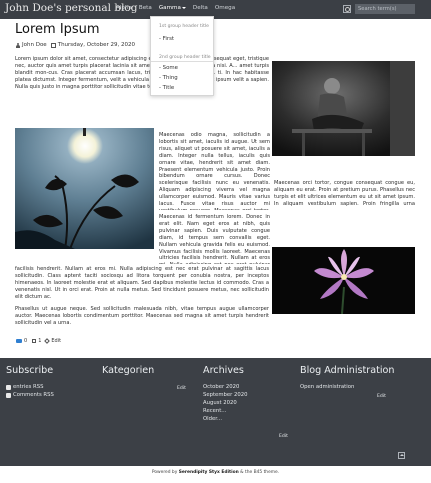 This screenshot has width=431, height=483. I want to click on post-footer-meta: 0 1 Edit, so click(38, 341).